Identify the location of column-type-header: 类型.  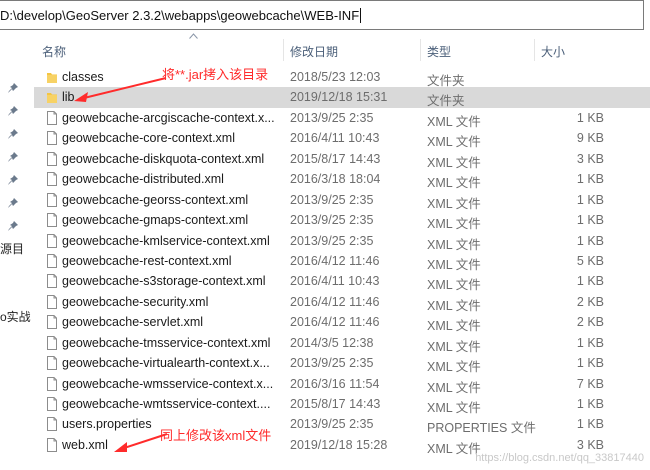
(439, 51).